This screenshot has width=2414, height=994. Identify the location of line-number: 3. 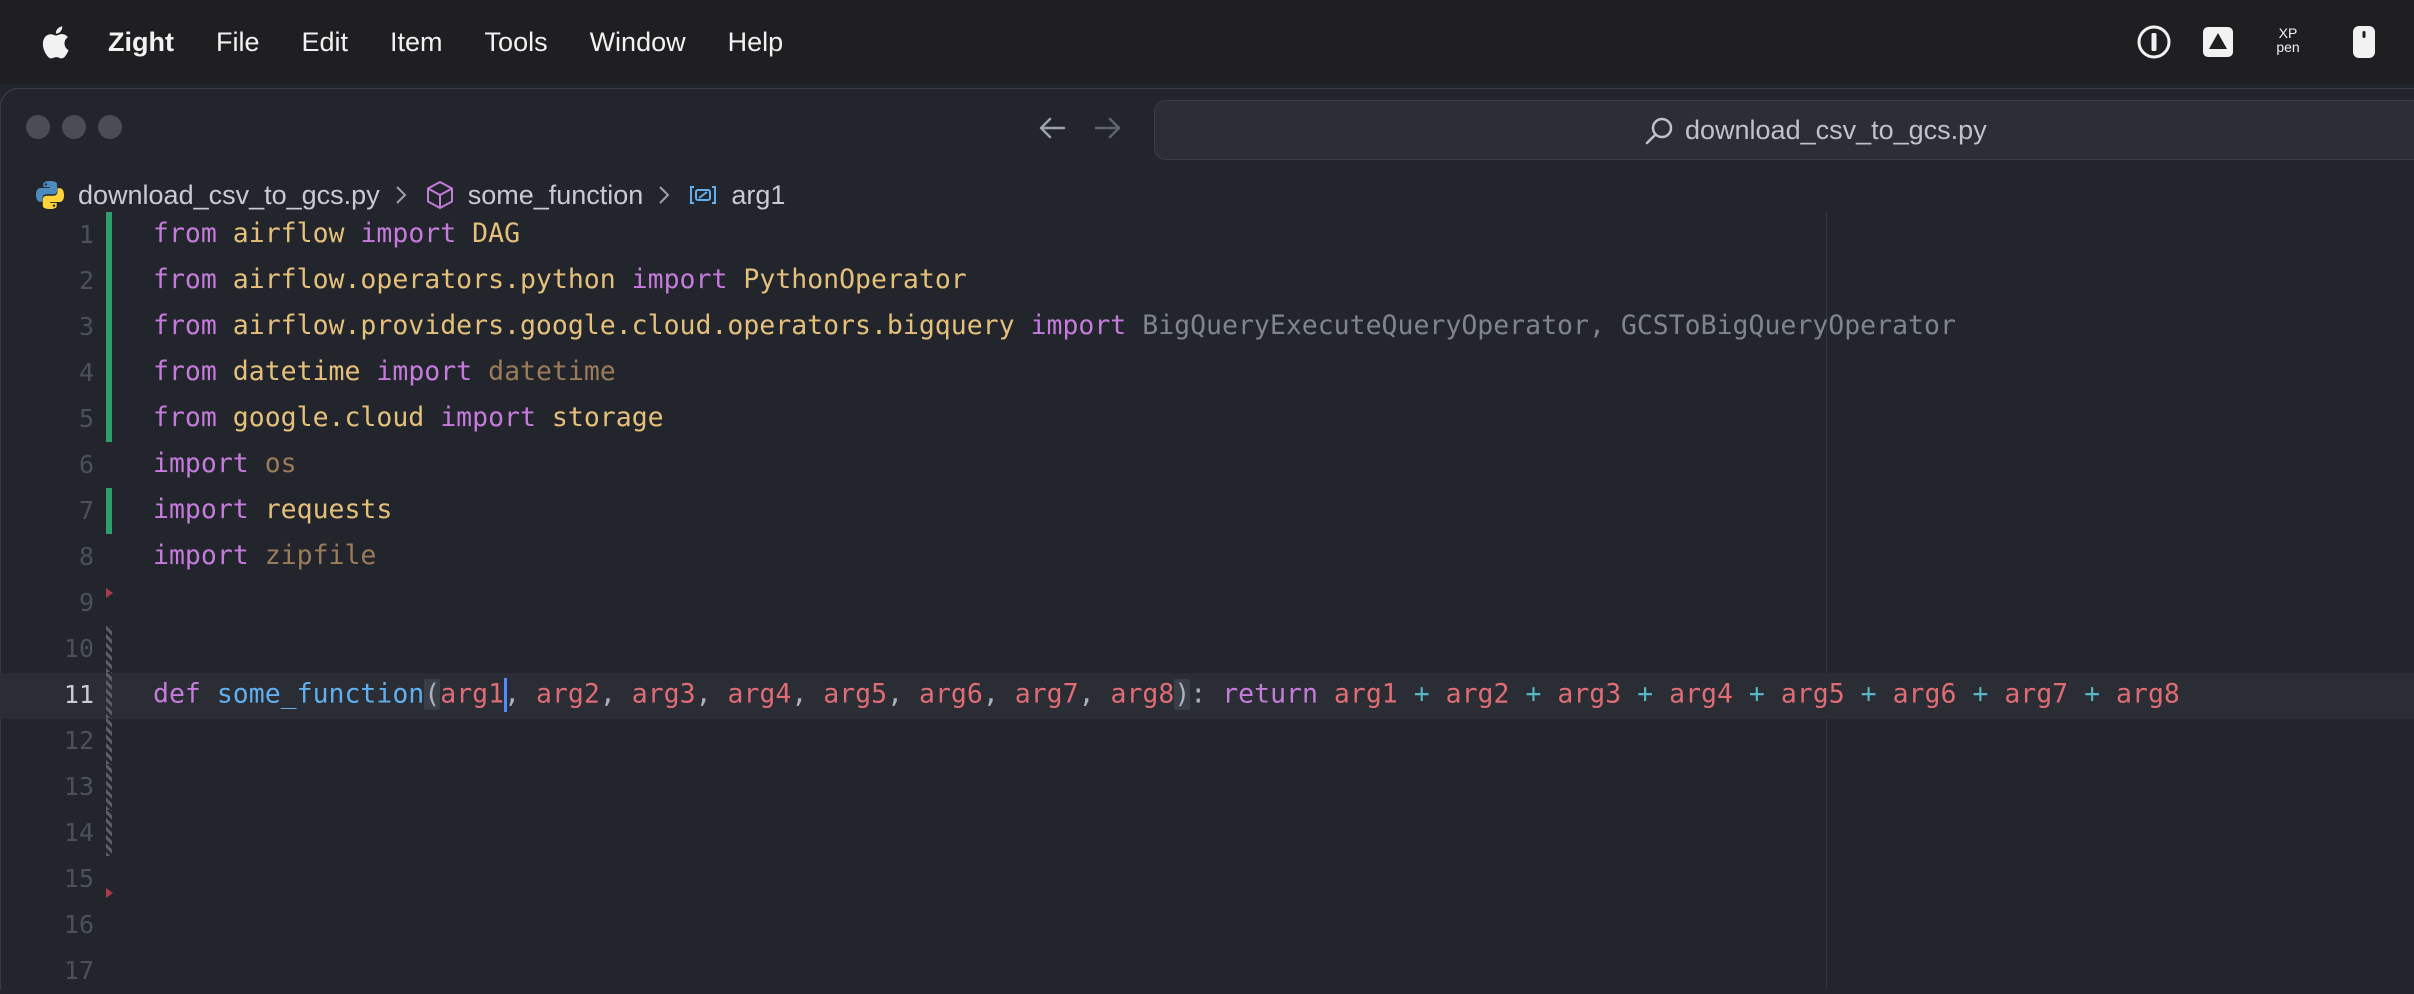
(86, 326).